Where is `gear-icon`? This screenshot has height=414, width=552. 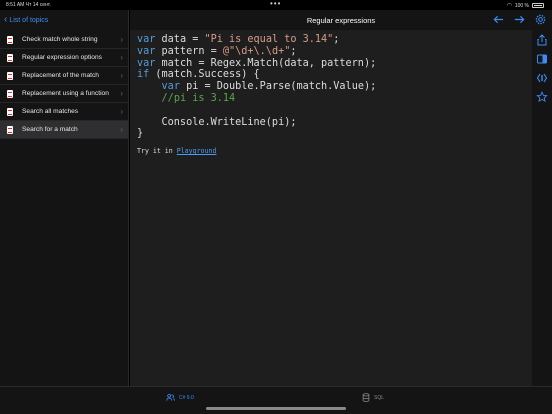 gear-icon is located at coordinates (540, 19).